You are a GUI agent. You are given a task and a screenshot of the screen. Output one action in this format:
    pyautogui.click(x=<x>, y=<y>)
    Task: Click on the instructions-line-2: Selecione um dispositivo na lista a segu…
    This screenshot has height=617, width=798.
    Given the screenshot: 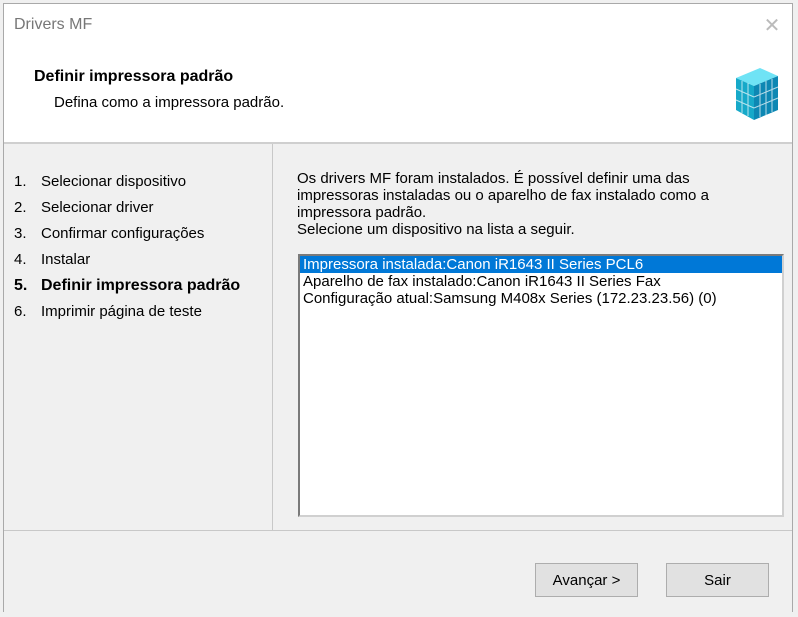 What is the action you would take?
    pyautogui.click(x=436, y=229)
    